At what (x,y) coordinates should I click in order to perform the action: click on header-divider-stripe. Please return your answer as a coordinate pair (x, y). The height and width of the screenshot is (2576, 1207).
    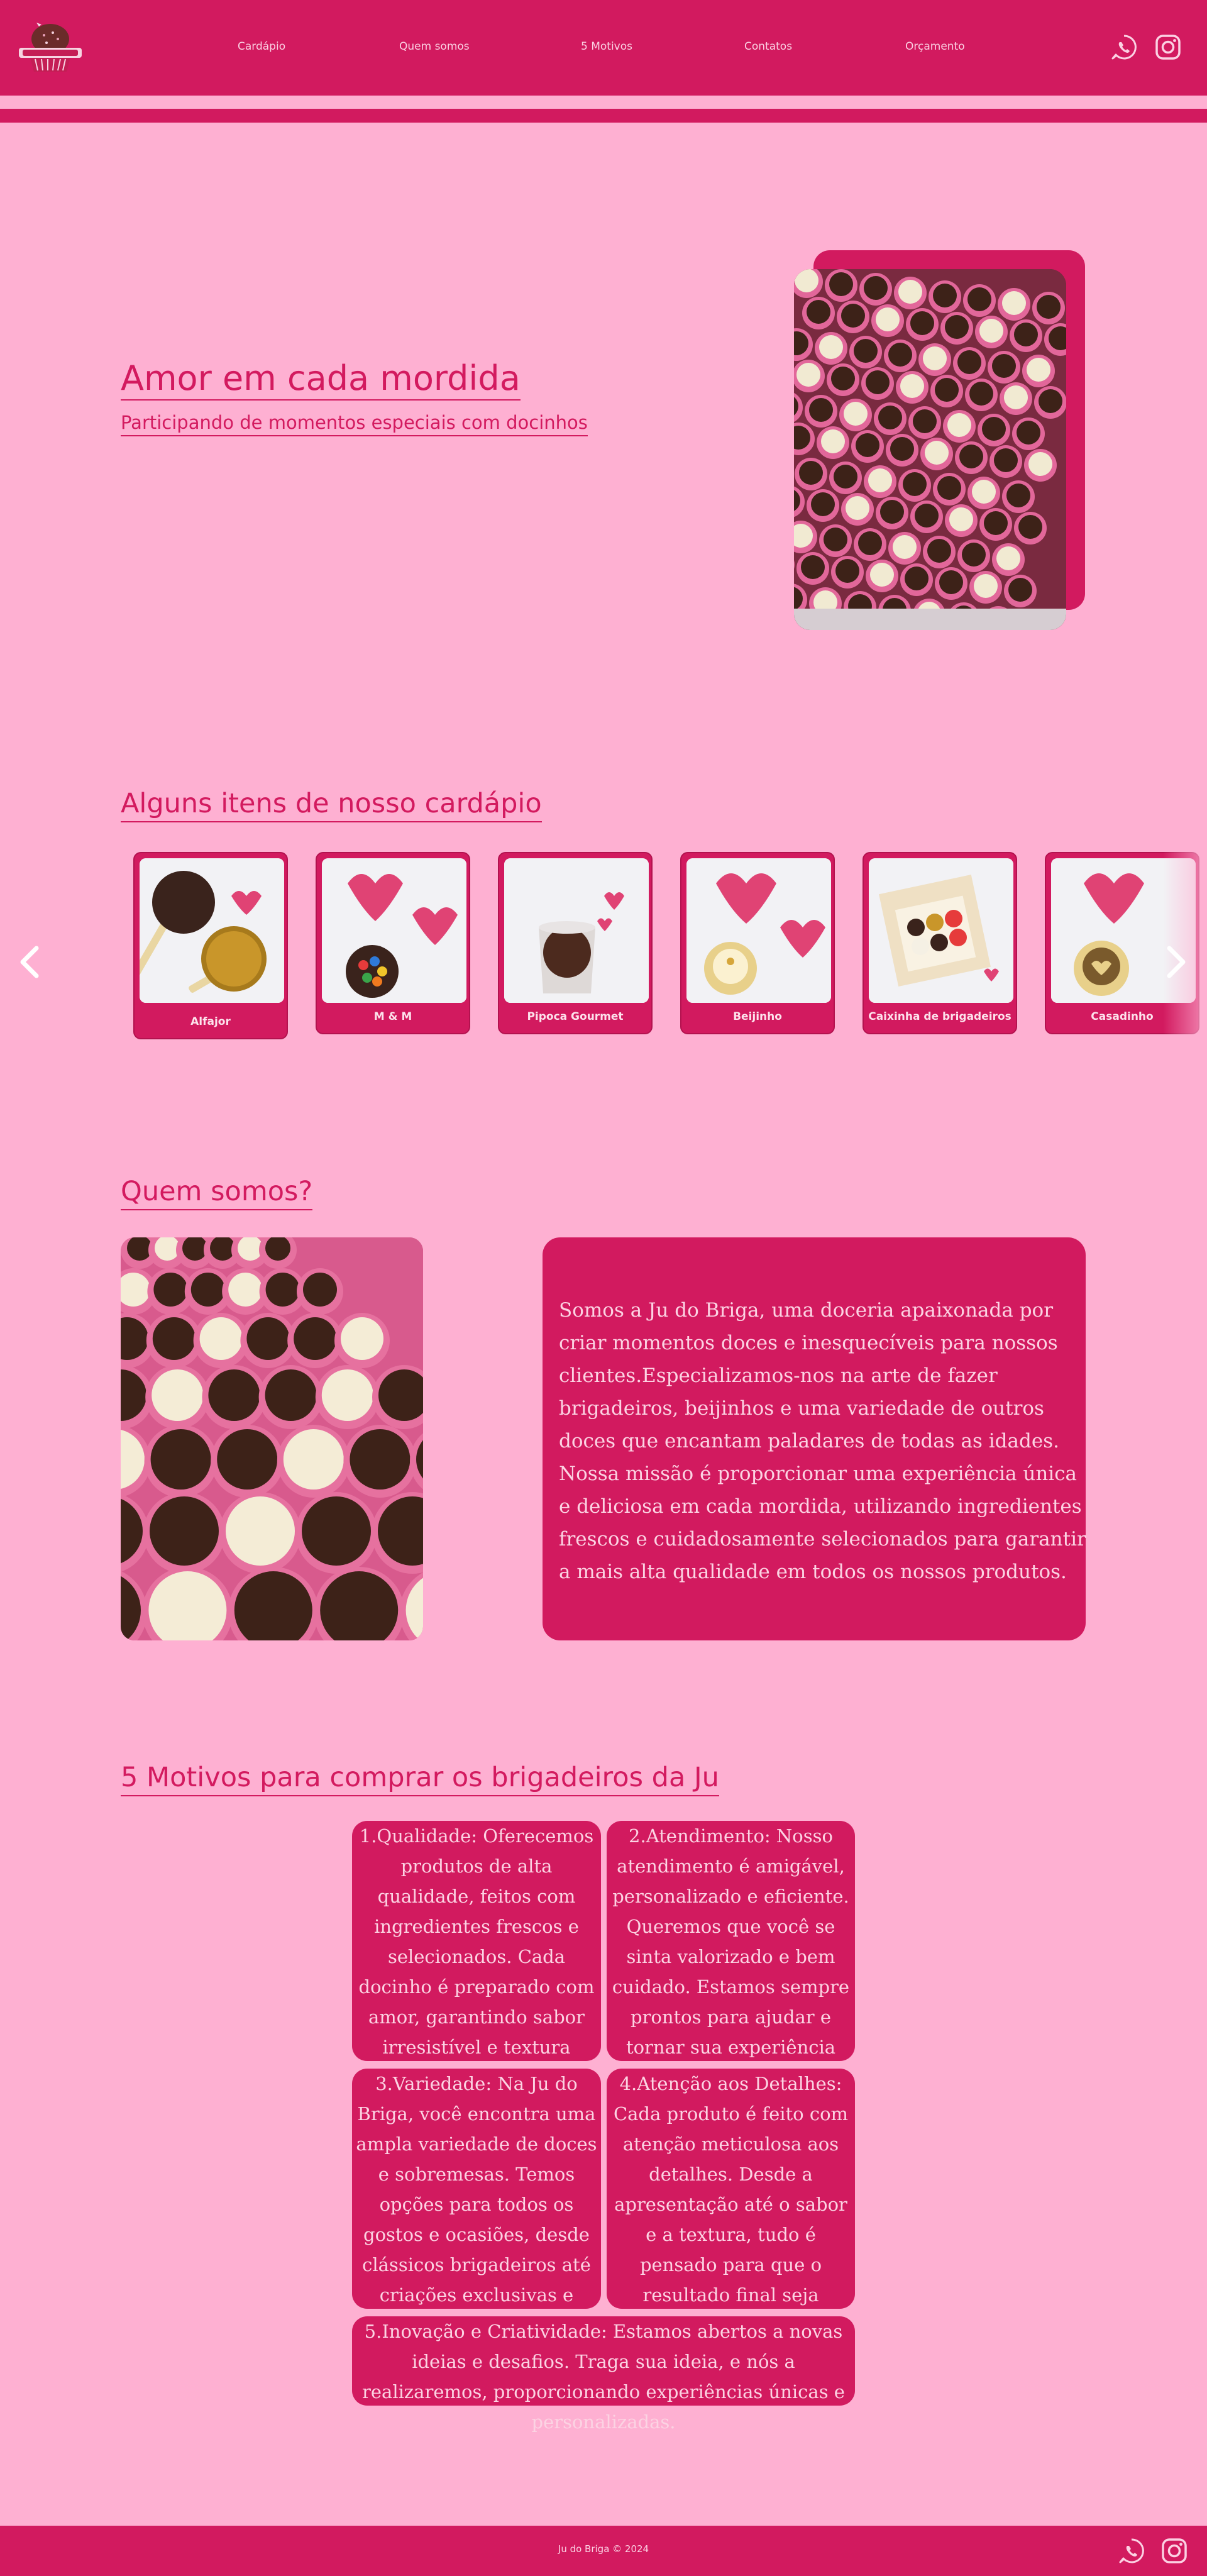
    Looking at the image, I should click on (603, 116).